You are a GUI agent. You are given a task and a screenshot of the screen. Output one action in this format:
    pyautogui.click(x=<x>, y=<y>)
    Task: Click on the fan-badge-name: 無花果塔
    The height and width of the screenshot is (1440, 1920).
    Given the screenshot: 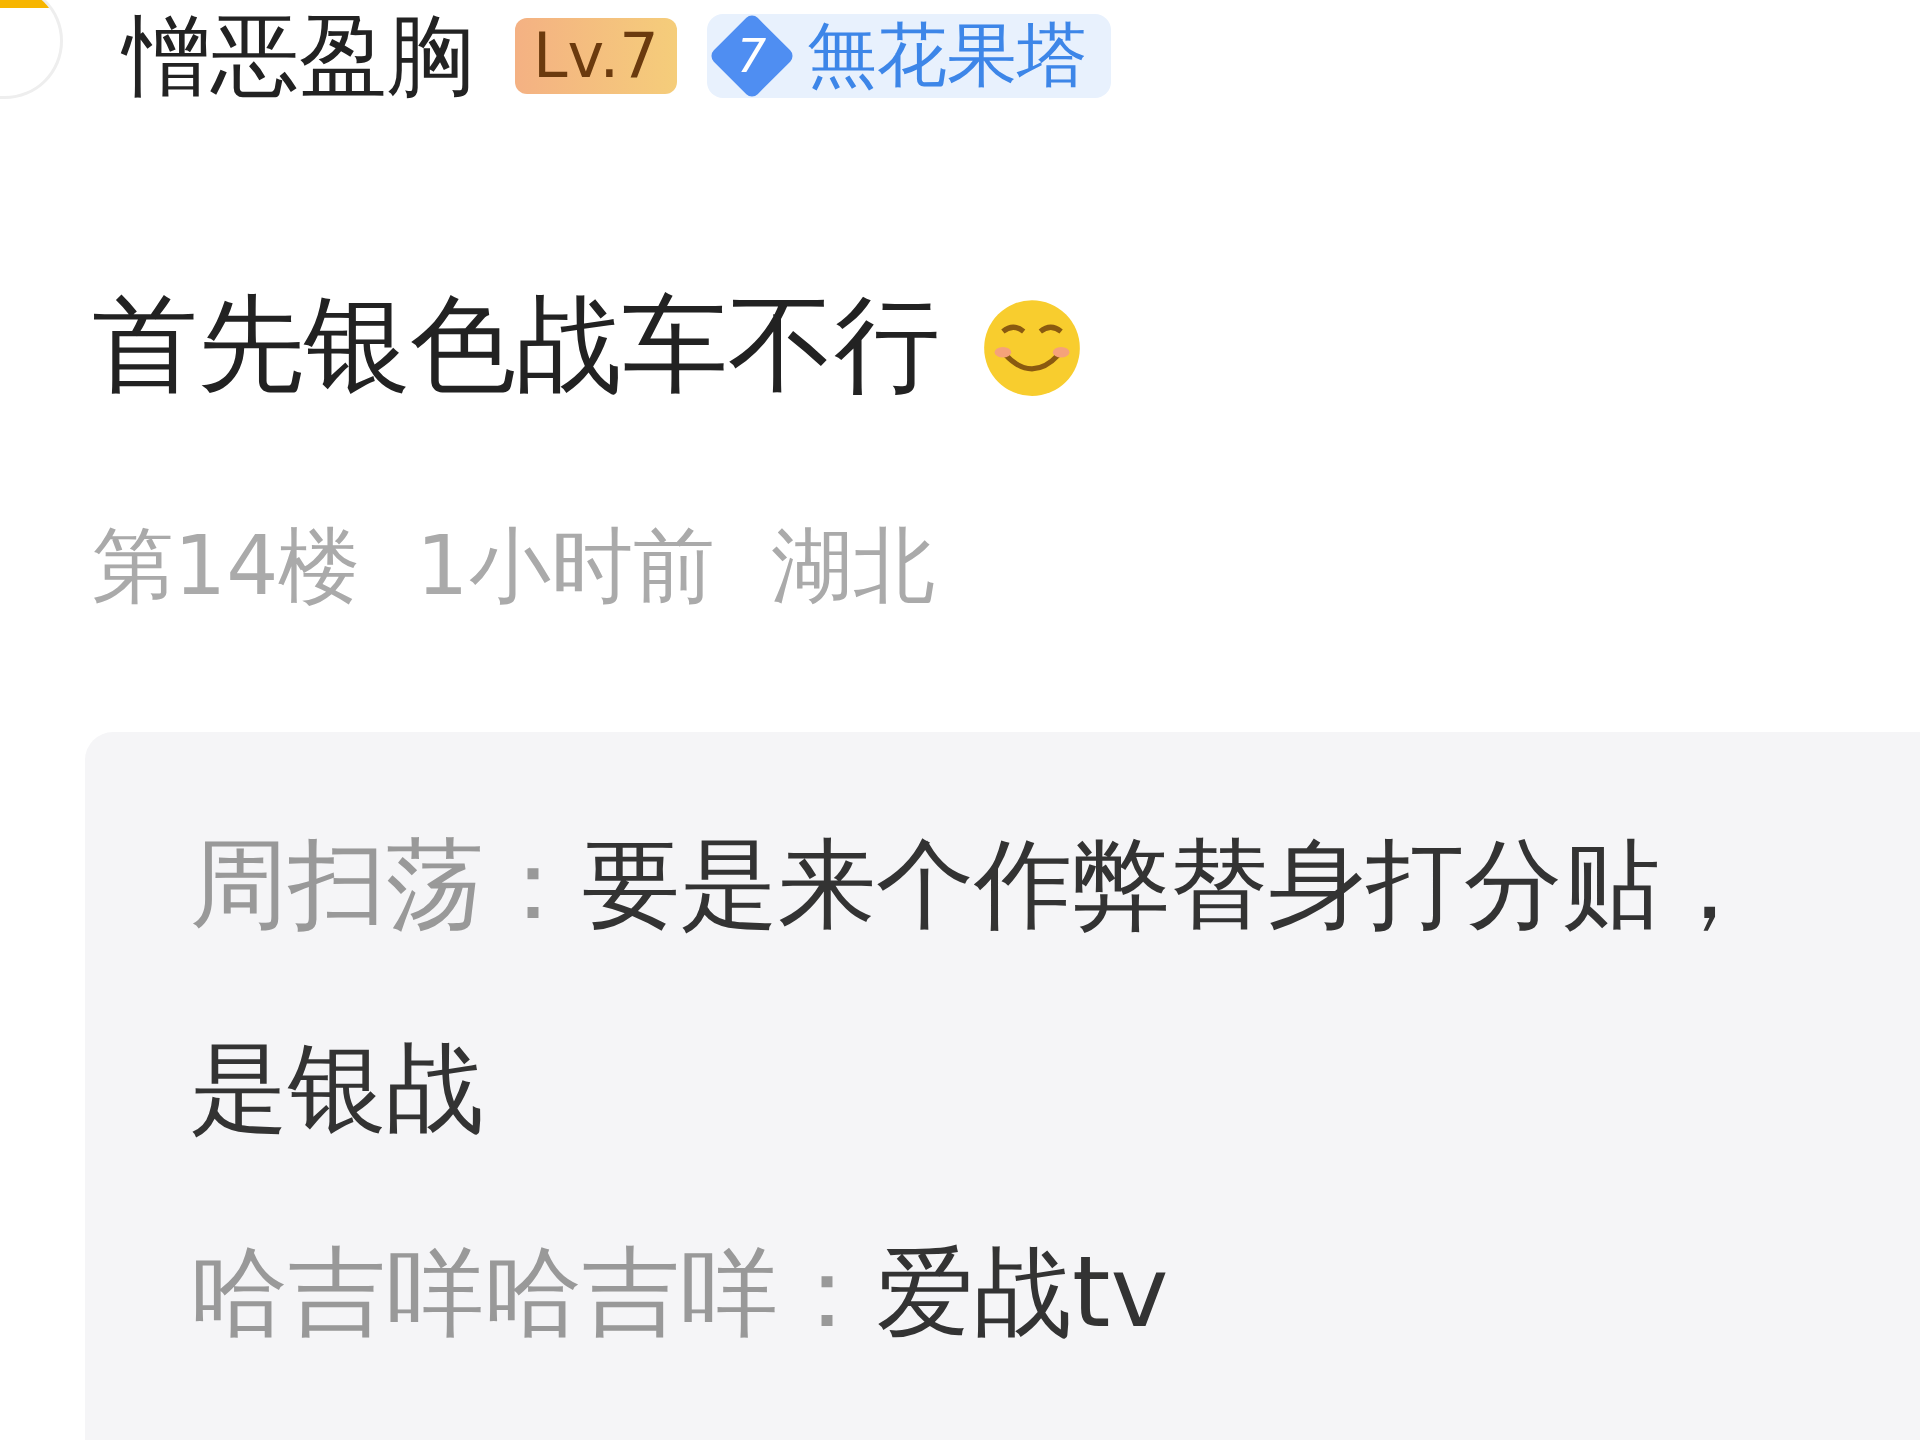 What is the action you would take?
    pyautogui.click(x=946, y=55)
    